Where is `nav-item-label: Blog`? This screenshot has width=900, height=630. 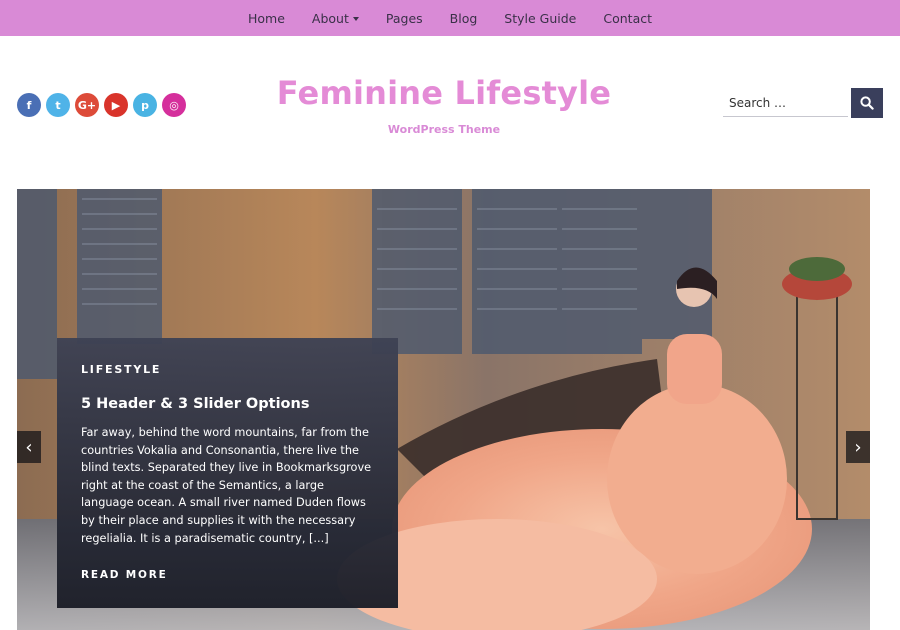 nav-item-label: Blog is located at coordinates (463, 18).